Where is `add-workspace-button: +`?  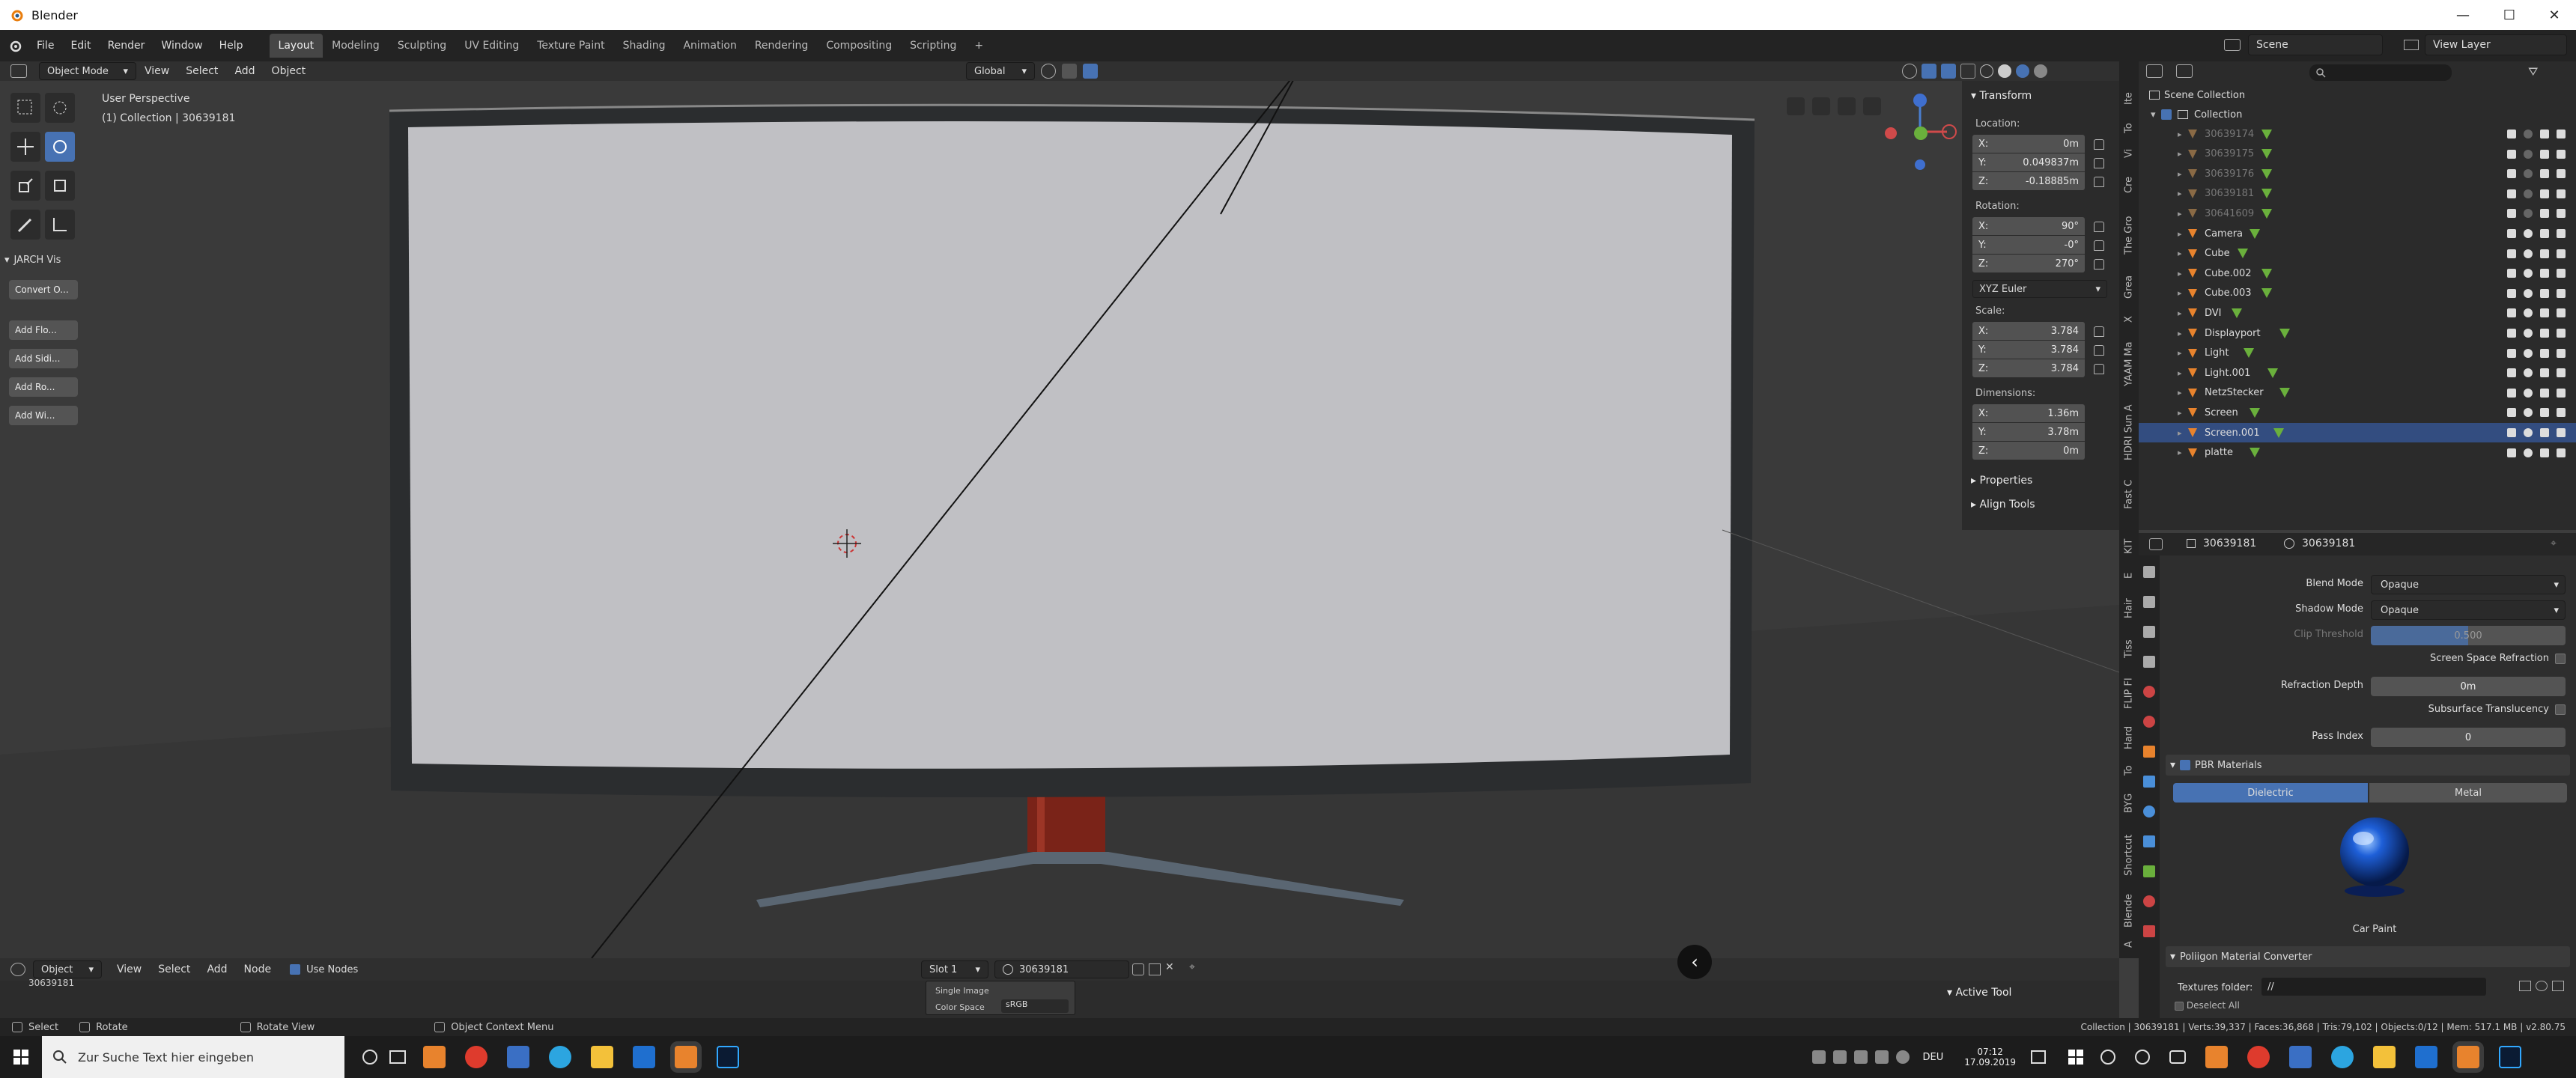
add-workspace-button: + is located at coordinates (978, 46).